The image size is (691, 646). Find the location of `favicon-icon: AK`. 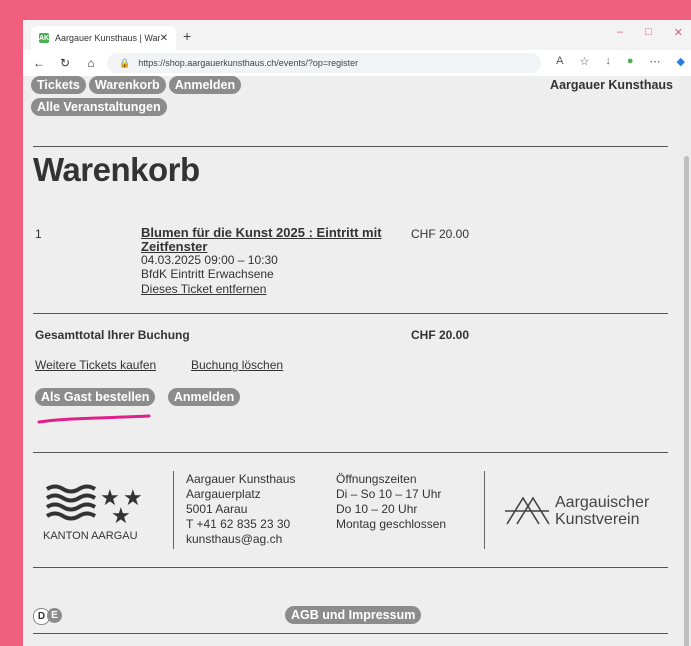

favicon-icon: AK is located at coordinates (44, 38).